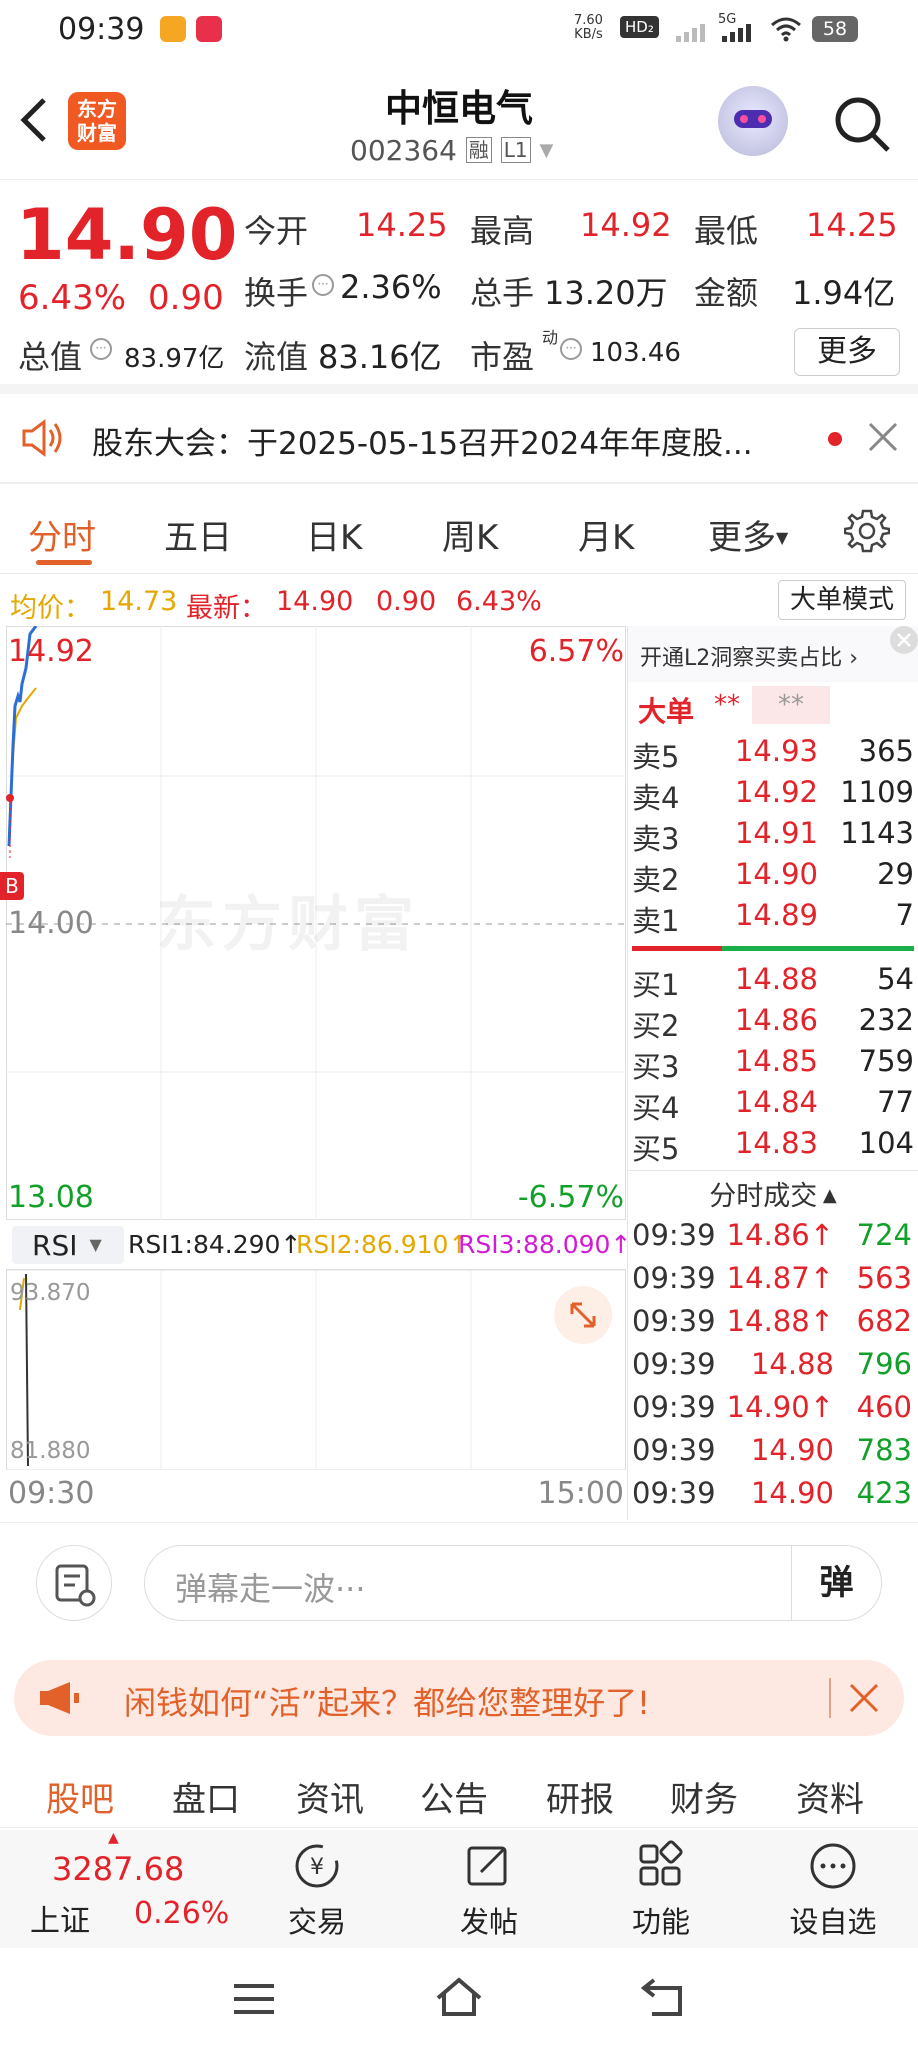 The image size is (918, 2048). Describe the element at coordinates (502, 293) in the screenshot. I see `volume-label: 总手` at that location.